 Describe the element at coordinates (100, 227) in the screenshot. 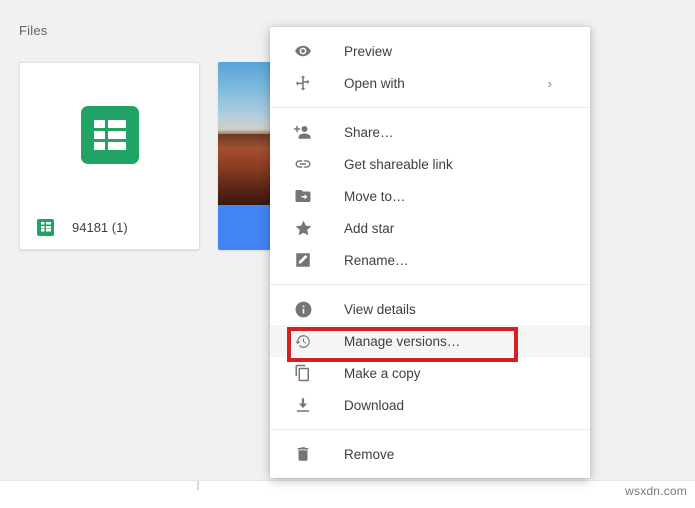

I see `file-name-label: 94181 (1)` at that location.